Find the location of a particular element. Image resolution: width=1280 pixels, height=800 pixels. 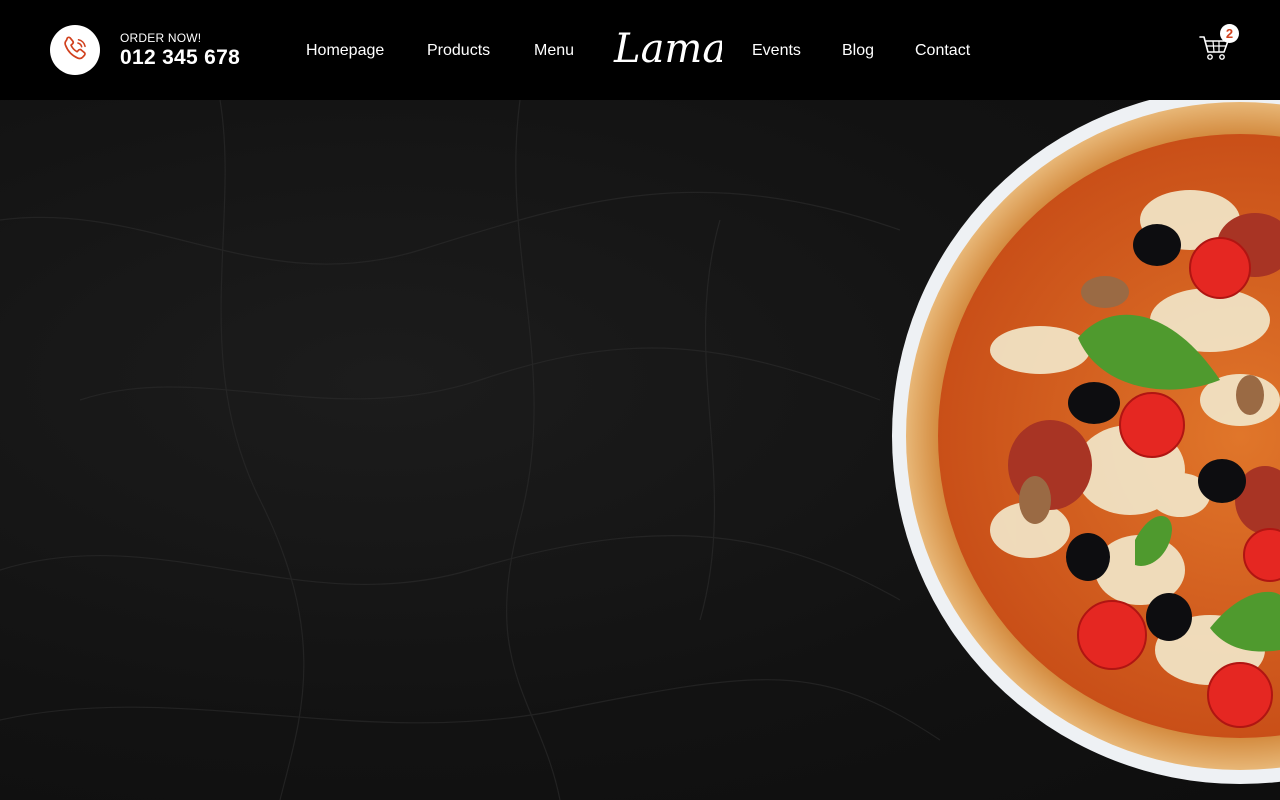

logo-text: Lama is located at coordinates (667, 49).